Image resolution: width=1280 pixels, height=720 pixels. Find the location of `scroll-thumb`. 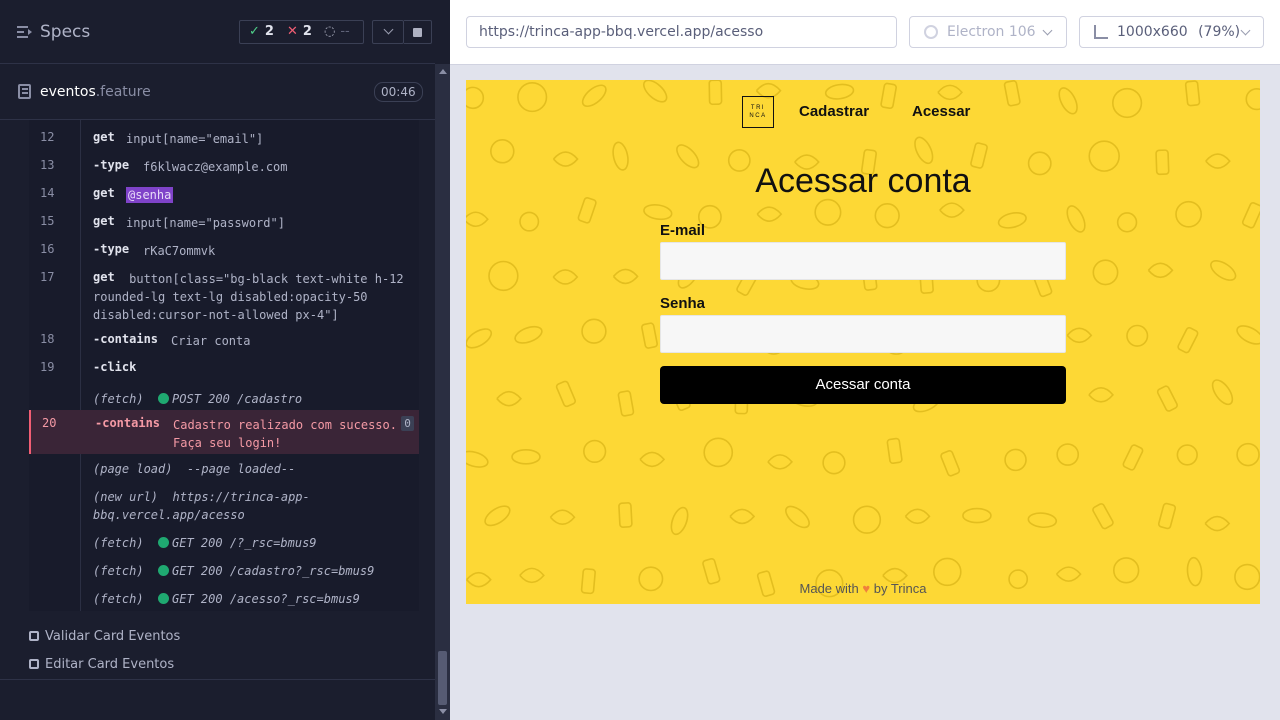

scroll-thumb is located at coordinates (442, 678).